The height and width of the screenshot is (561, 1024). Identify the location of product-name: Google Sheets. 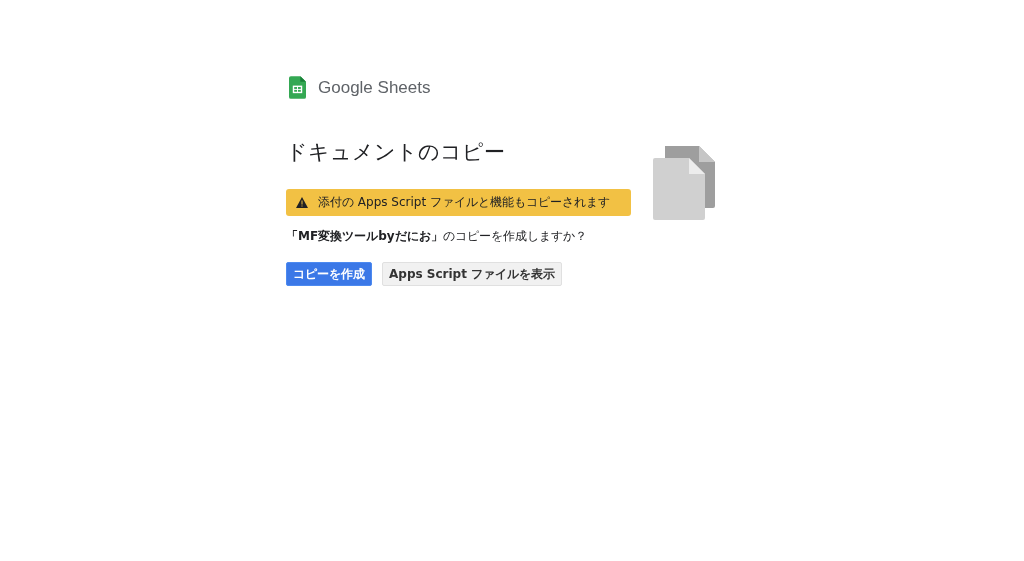
(374, 87).